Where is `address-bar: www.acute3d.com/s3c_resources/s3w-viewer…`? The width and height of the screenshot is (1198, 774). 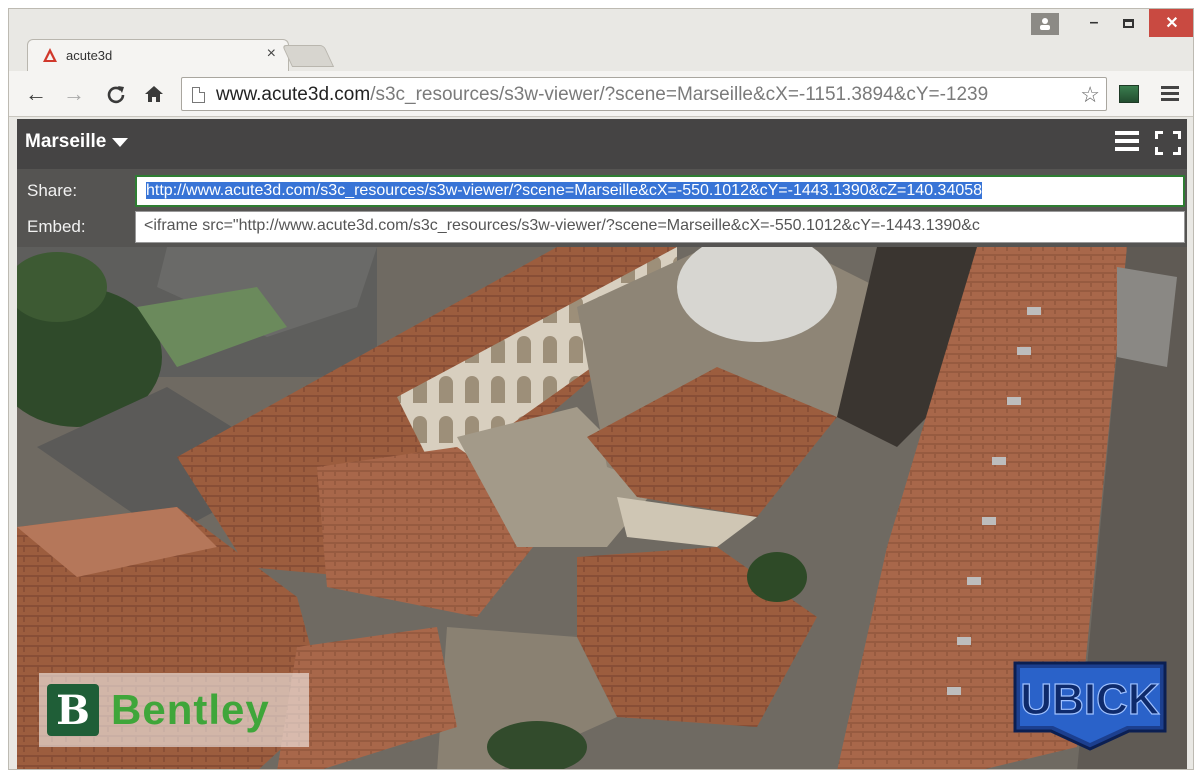
address-bar: www.acute3d.com/s3c_resources/s3w-viewer… is located at coordinates (644, 94).